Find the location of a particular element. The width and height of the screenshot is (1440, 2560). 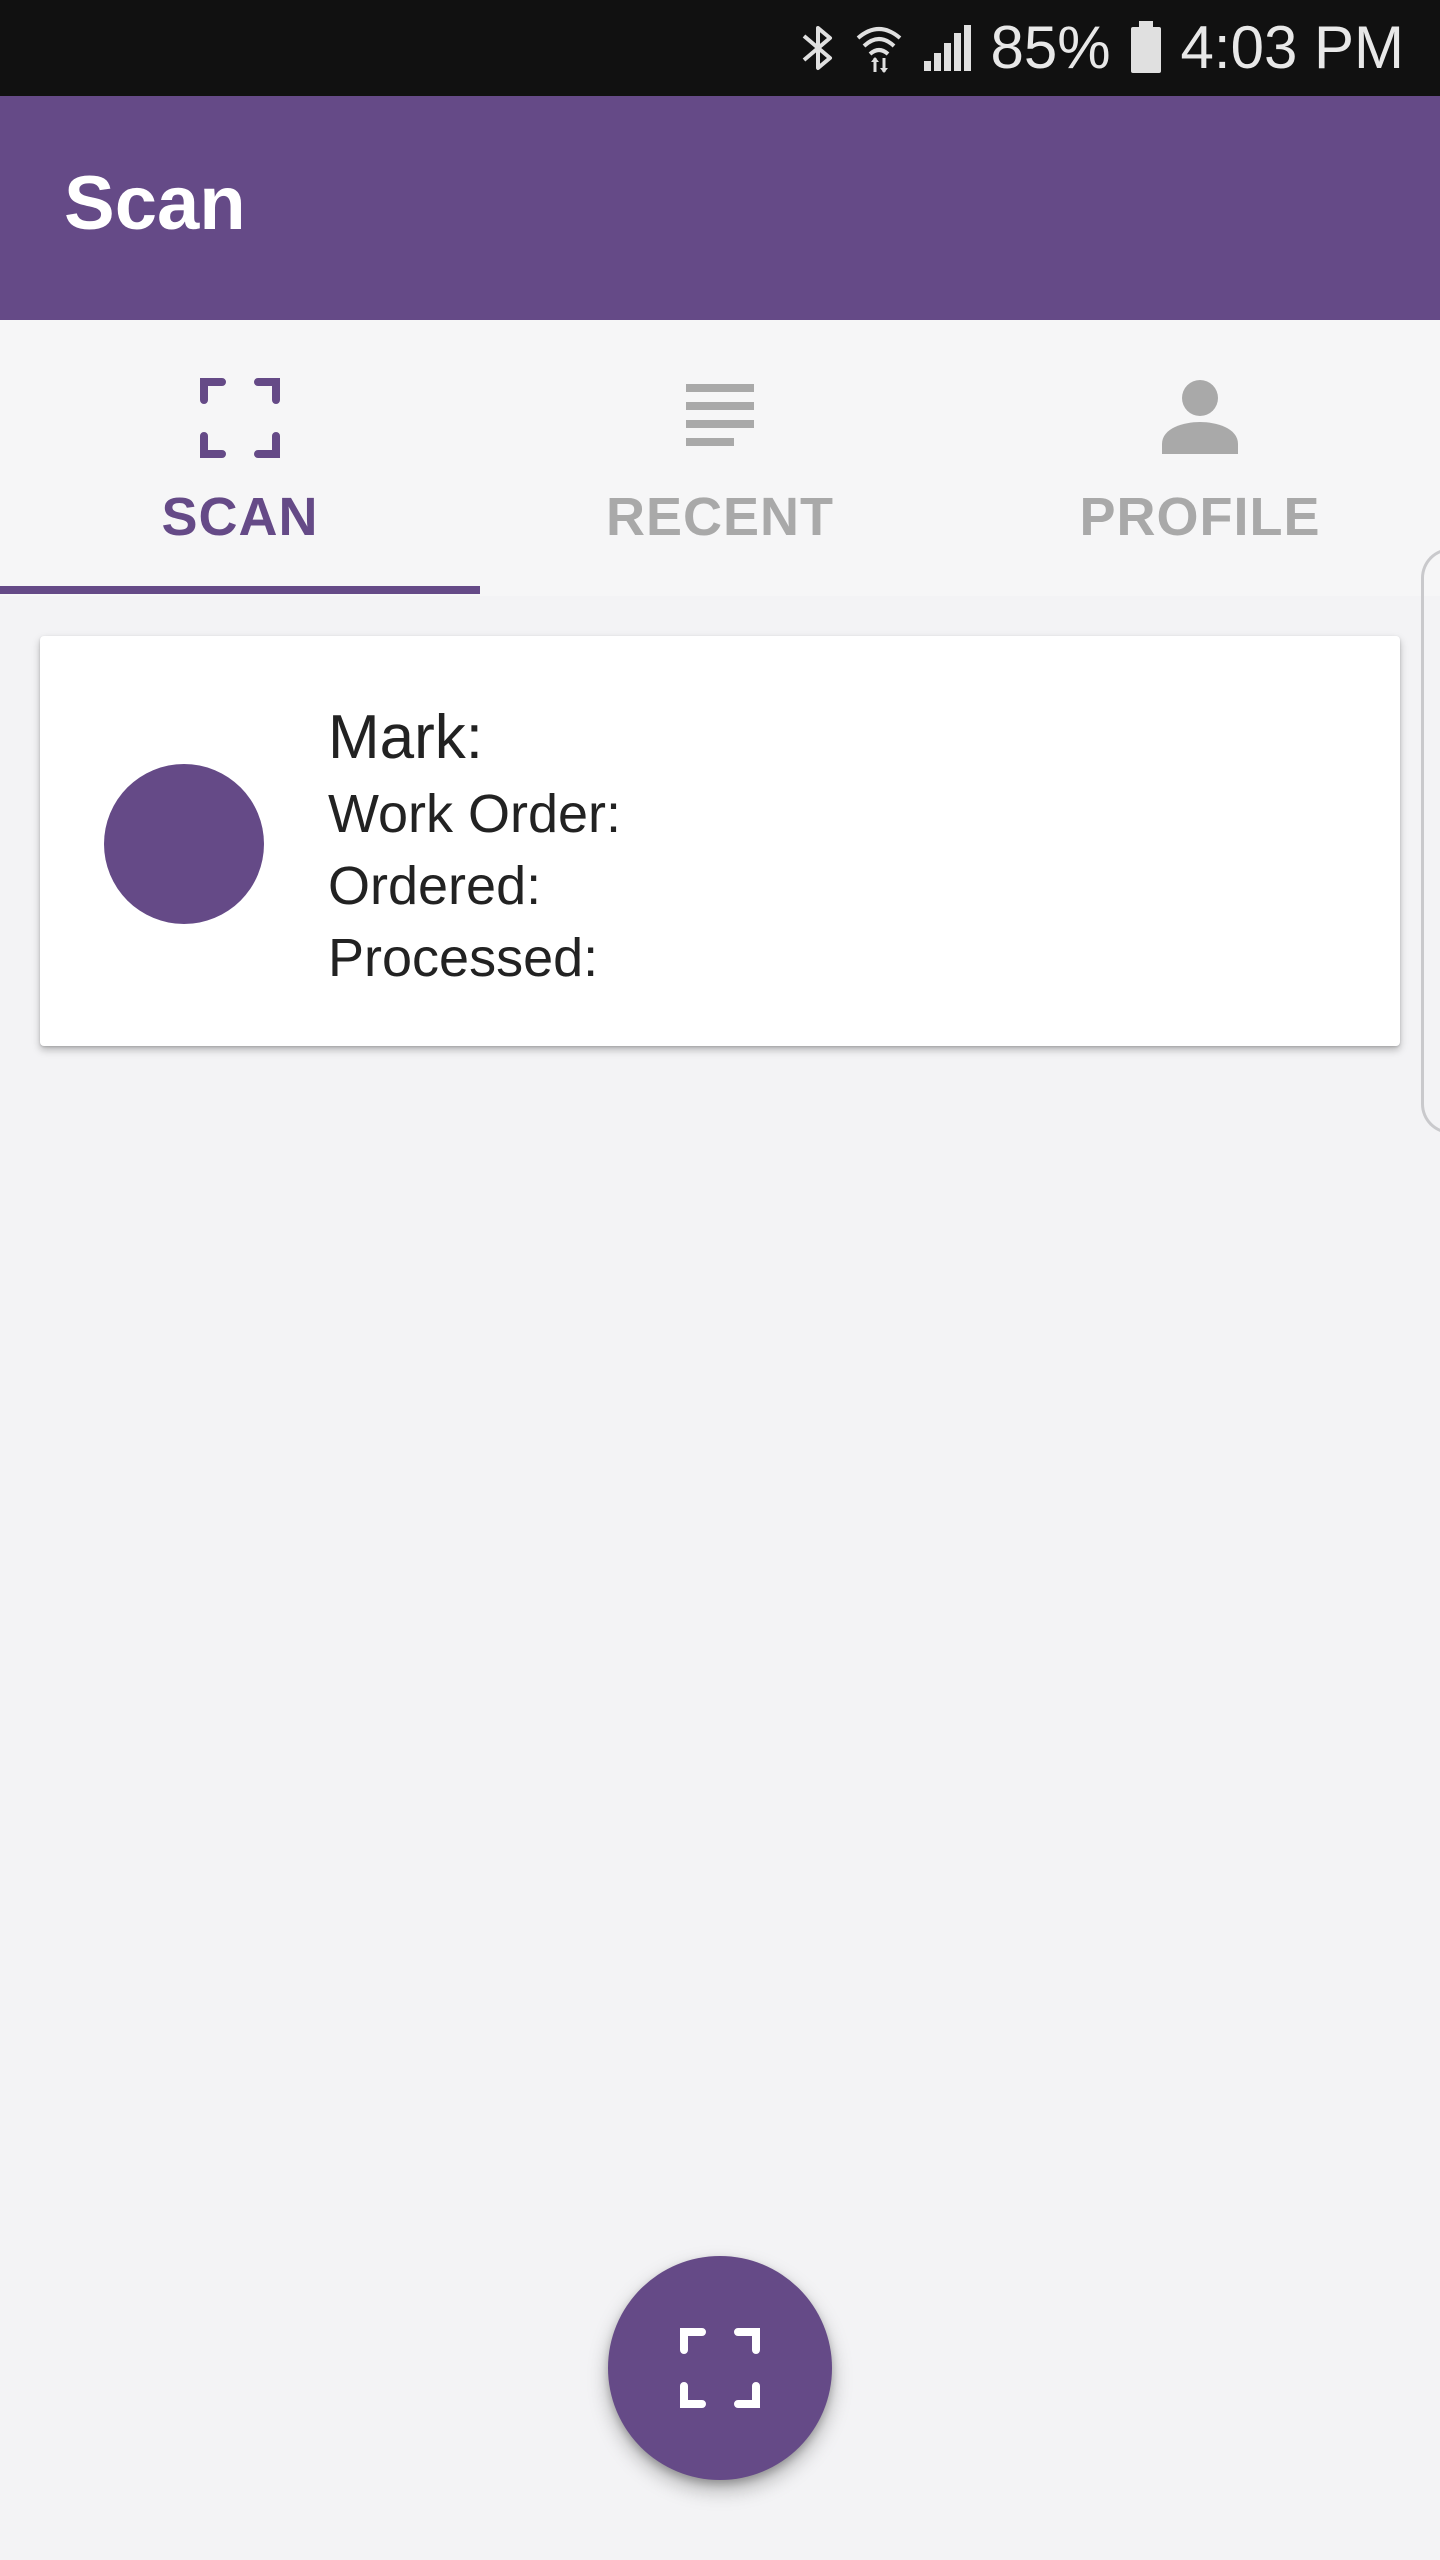

active-tab-indicator is located at coordinates (240, 590).